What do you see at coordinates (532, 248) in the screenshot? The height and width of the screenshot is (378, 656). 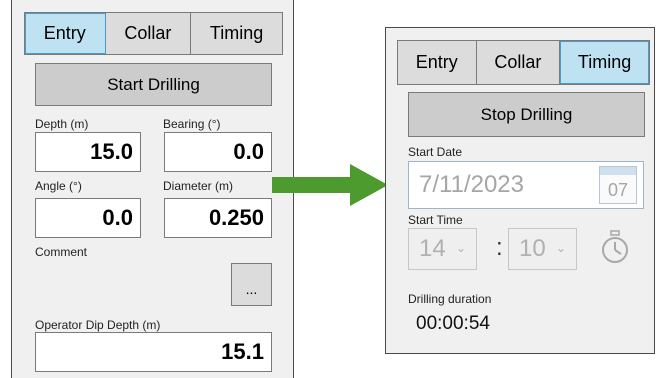 I see `minute-value: 10` at bounding box center [532, 248].